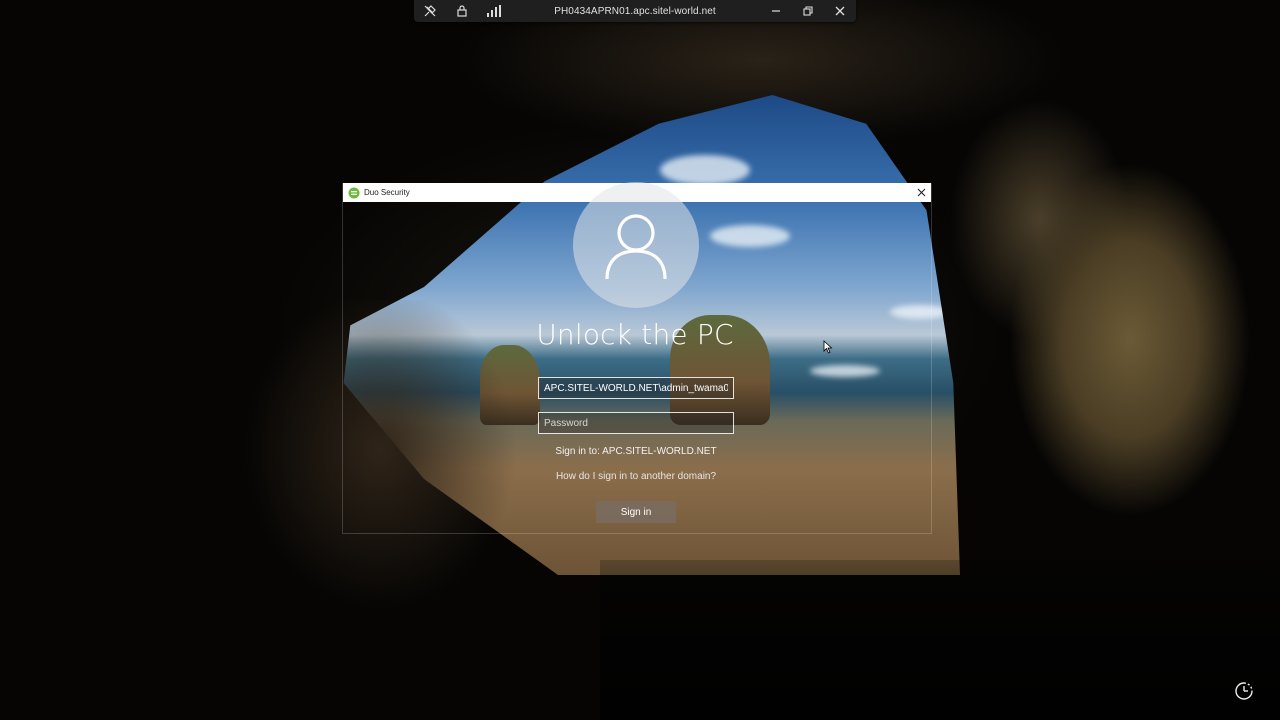  I want to click on page-title: Unlock the PC, so click(635, 334).